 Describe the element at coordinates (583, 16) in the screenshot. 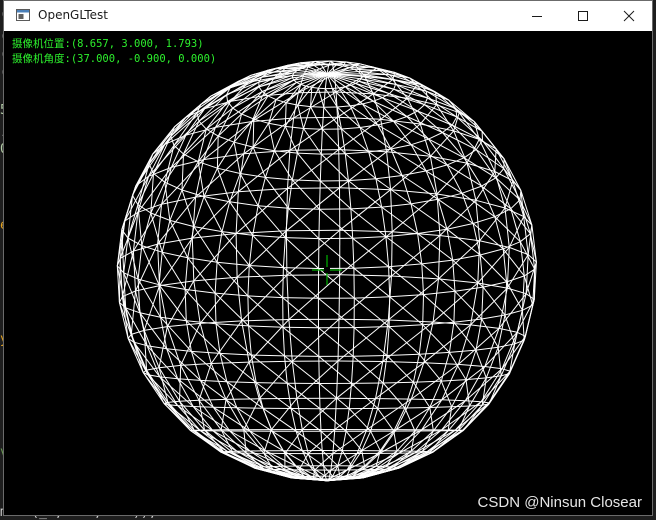

I see `maximize-button` at that location.